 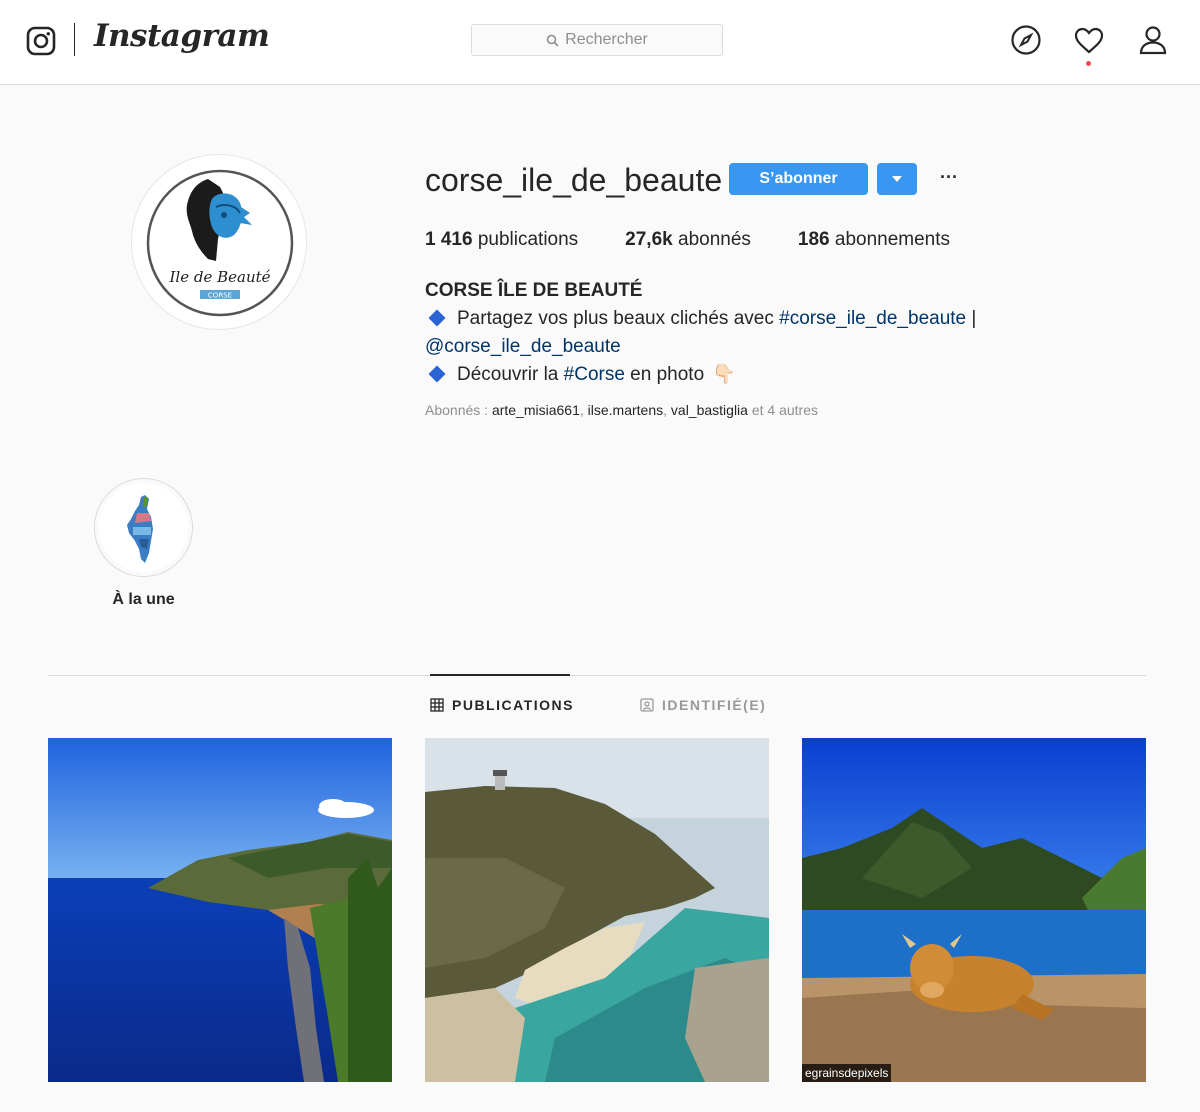 I want to click on tab-label: IDENTIFIÉ(E), so click(x=714, y=705).